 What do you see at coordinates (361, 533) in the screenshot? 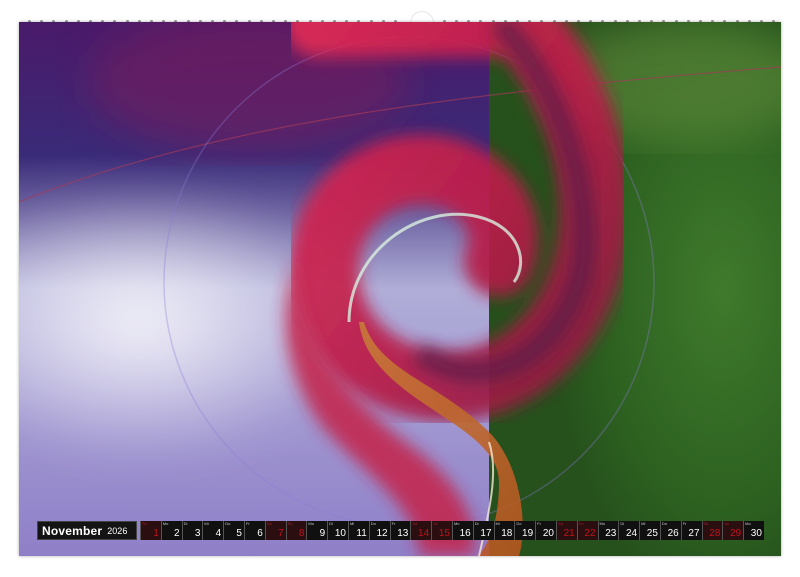
I see `day-number: 11` at bounding box center [361, 533].